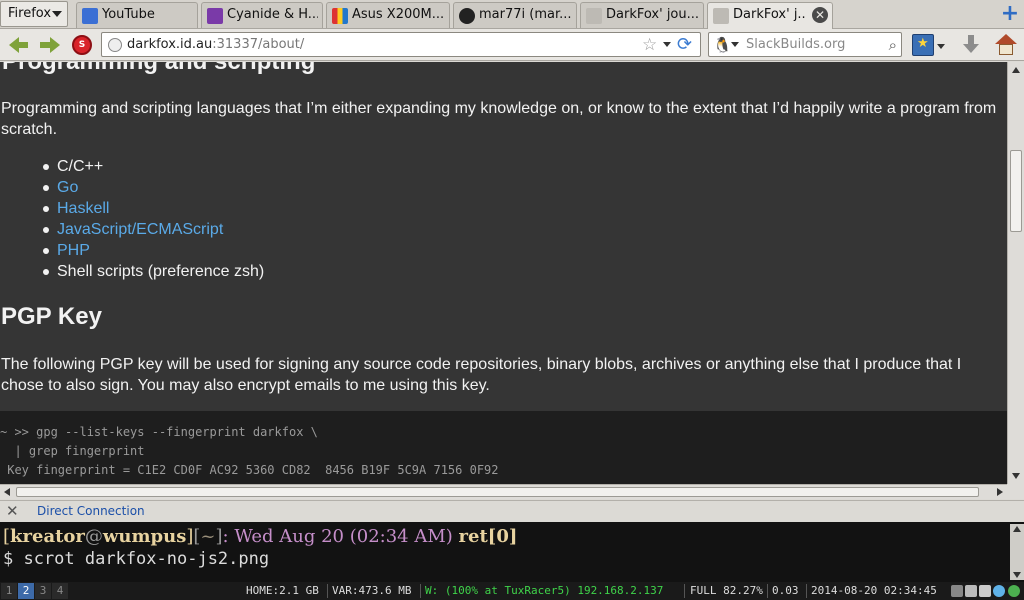 The height and width of the screenshot is (600, 1024). I want to click on list-item: PHP, so click(153, 250).